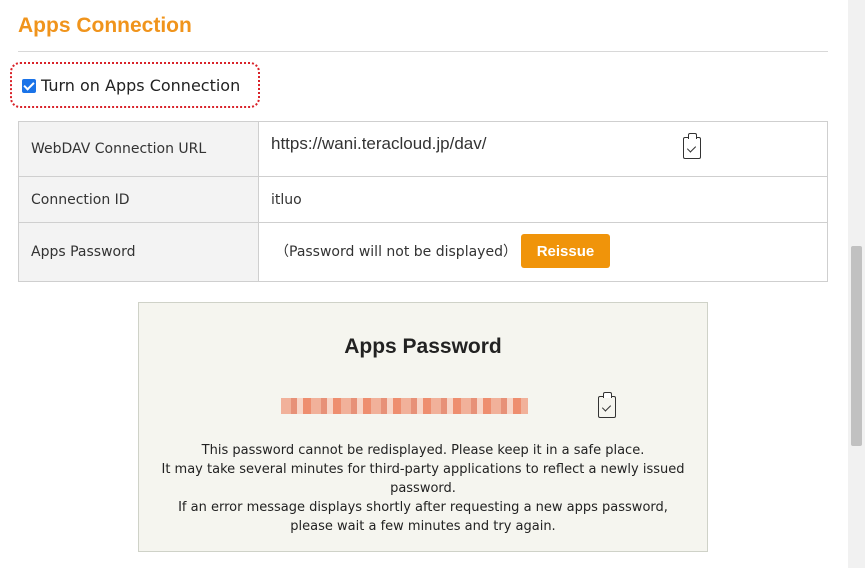  I want to click on section-title: Apps Connection, so click(105, 25).